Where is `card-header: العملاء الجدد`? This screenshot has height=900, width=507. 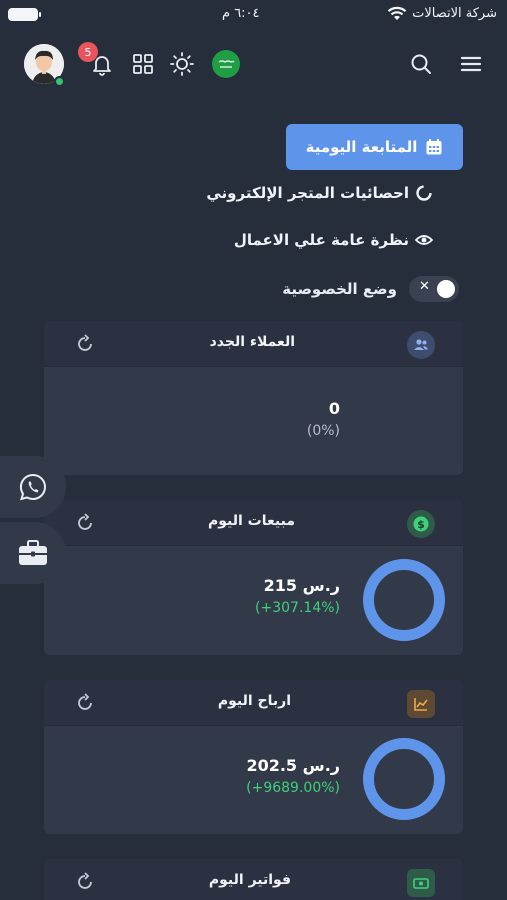 card-header: العملاء الجدد is located at coordinates (253, 344).